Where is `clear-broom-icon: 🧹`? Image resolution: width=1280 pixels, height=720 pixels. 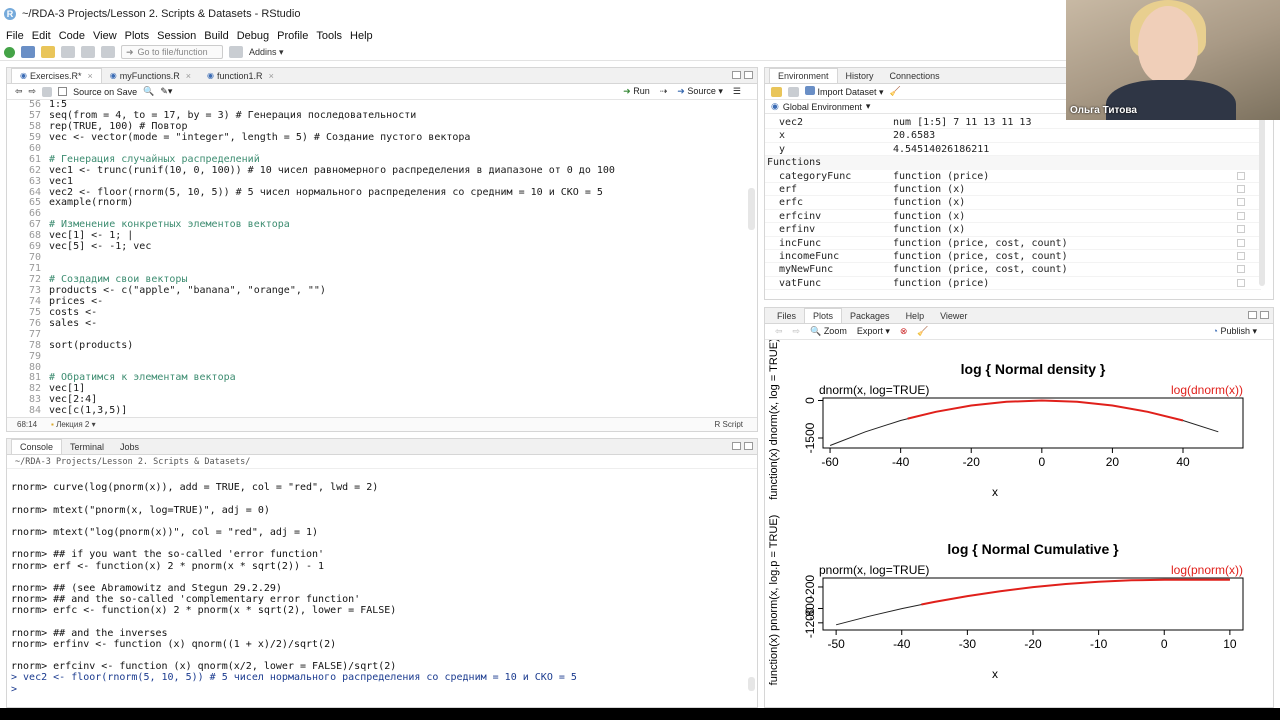 clear-broom-icon: 🧹 is located at coordinates (895, 91).